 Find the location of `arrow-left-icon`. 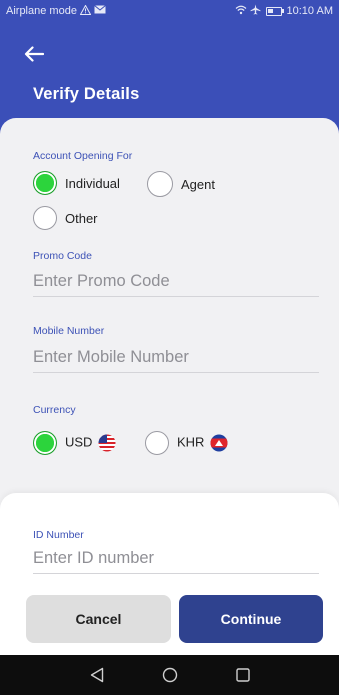

arrow-left-icon is located at coordinates (34, 54).